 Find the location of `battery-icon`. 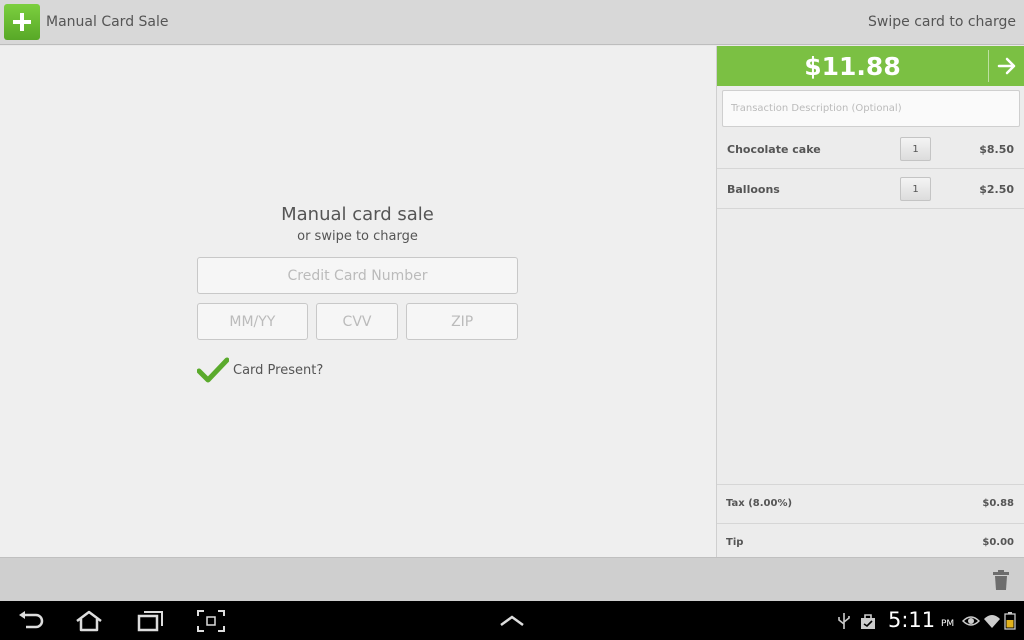

battery-icon is located at coordinates (1010, 621).